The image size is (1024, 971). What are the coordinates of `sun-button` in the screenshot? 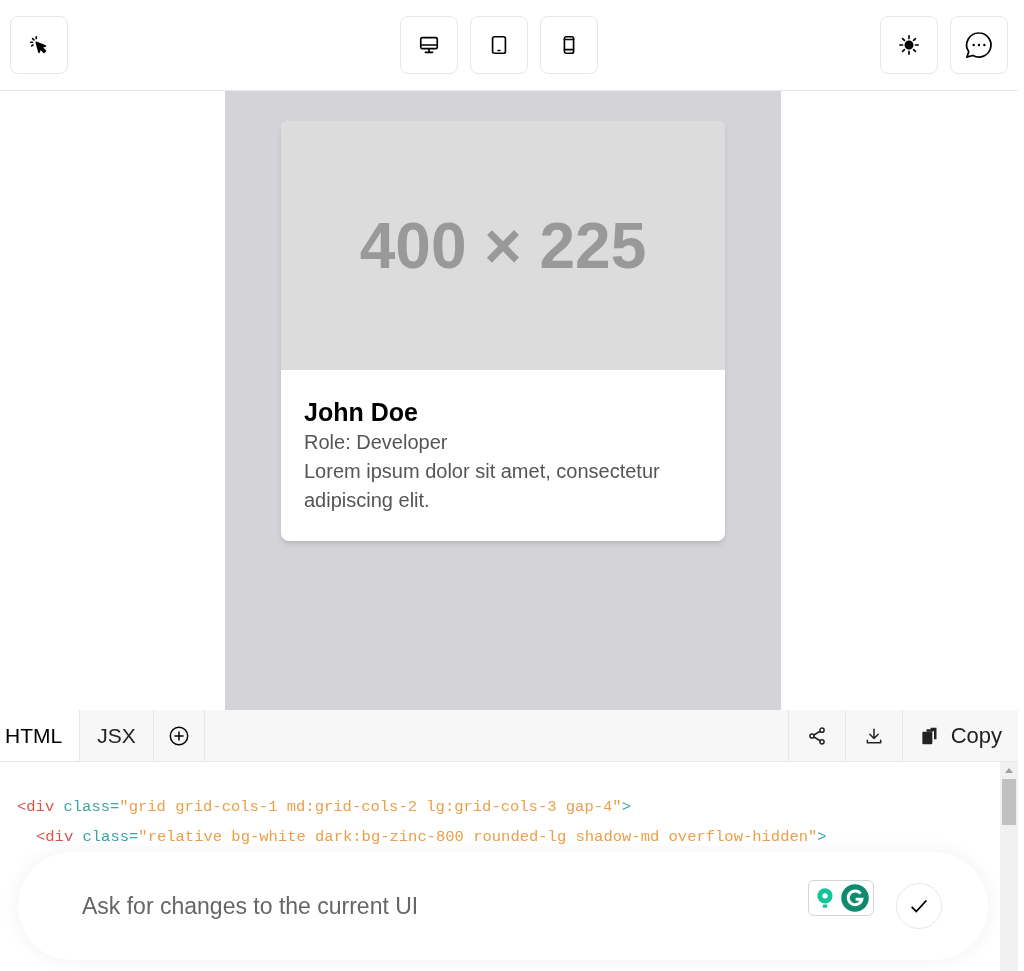 It's located at (909, 45).